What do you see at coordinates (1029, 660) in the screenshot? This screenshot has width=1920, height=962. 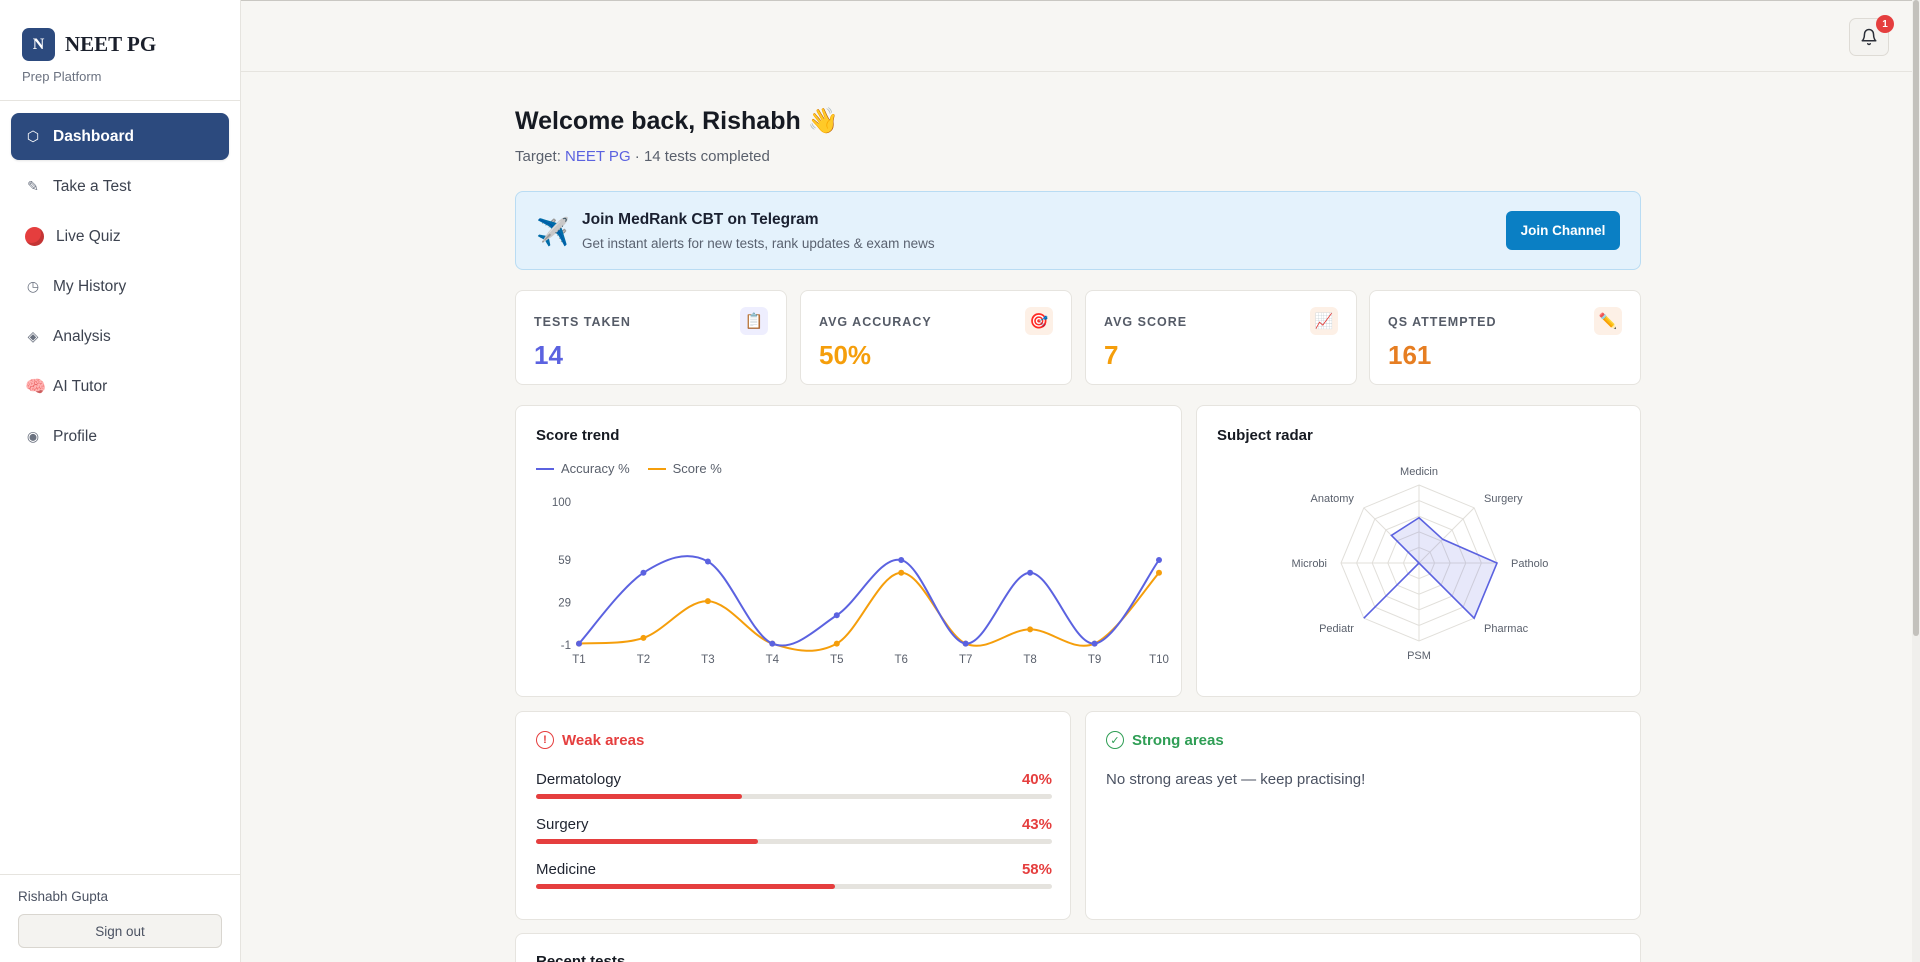 I see `x-tick-label: T8` at bounding box center [1029, 660].